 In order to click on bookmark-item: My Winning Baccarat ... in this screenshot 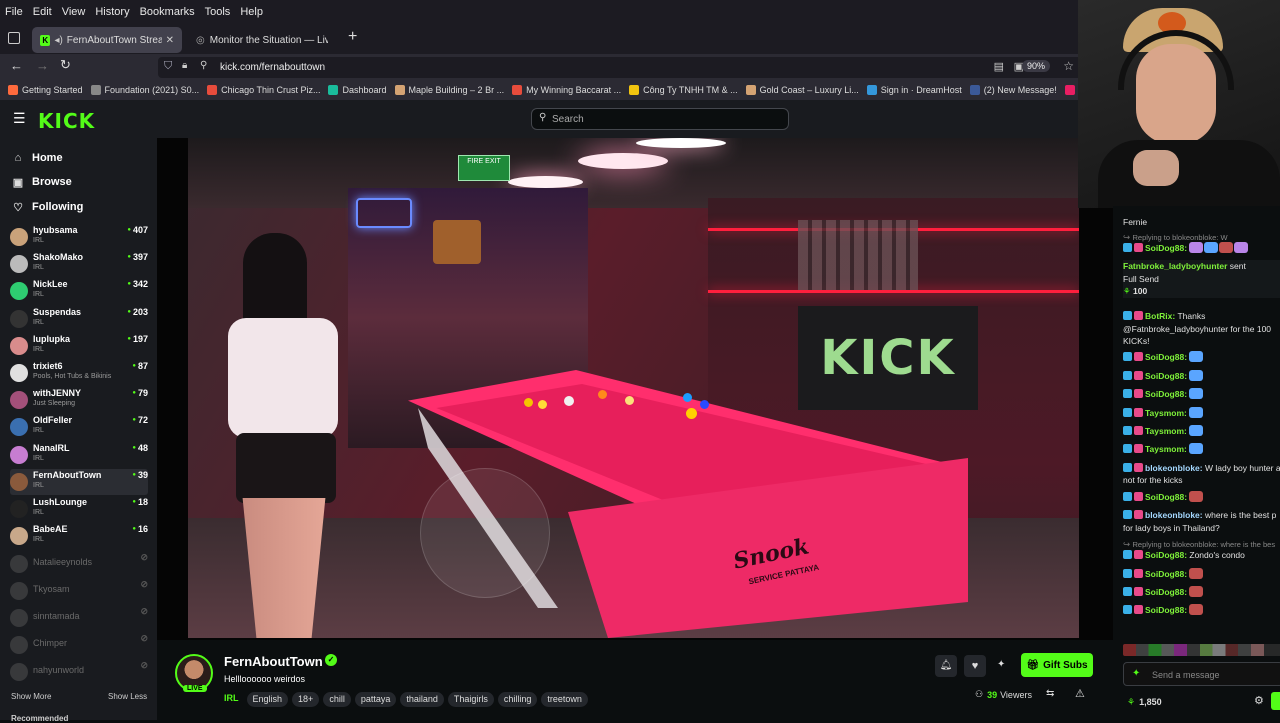, I will do `click(566, 90)`.